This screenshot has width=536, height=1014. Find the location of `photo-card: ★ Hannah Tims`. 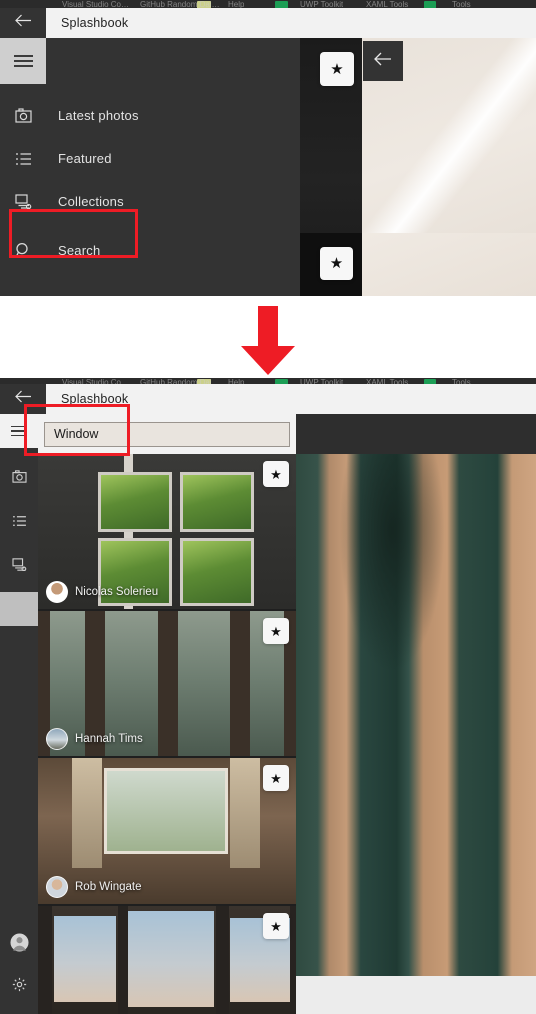

photo-card: ★ Hannah Tims is located at coordinates (167, 683).